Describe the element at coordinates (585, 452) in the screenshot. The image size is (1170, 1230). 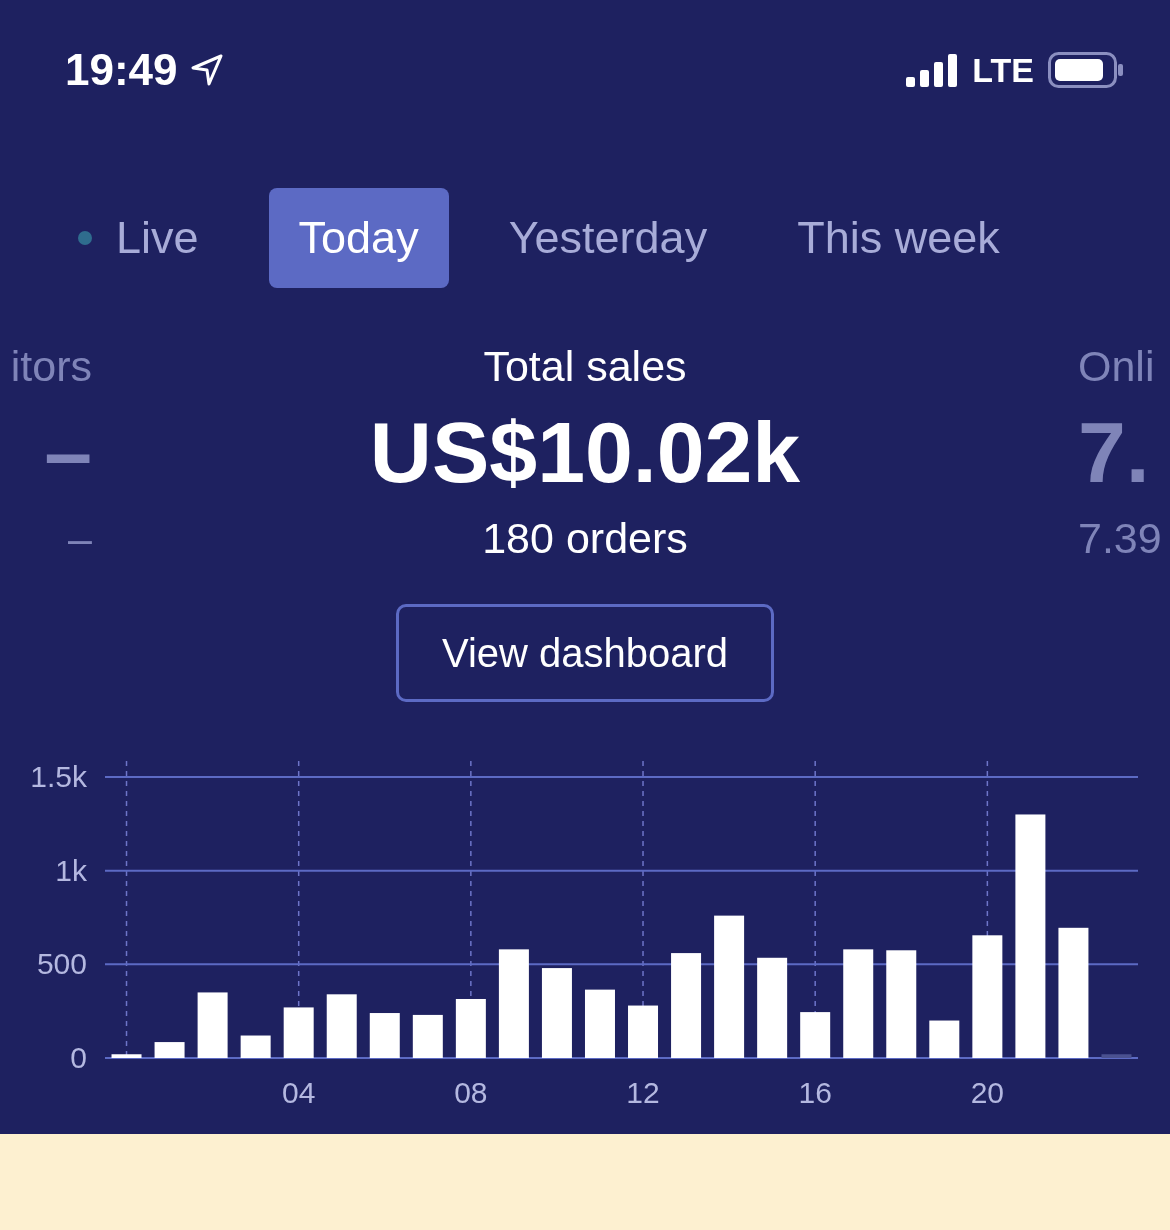
I see `stat-value: US$10.02k` at that location.